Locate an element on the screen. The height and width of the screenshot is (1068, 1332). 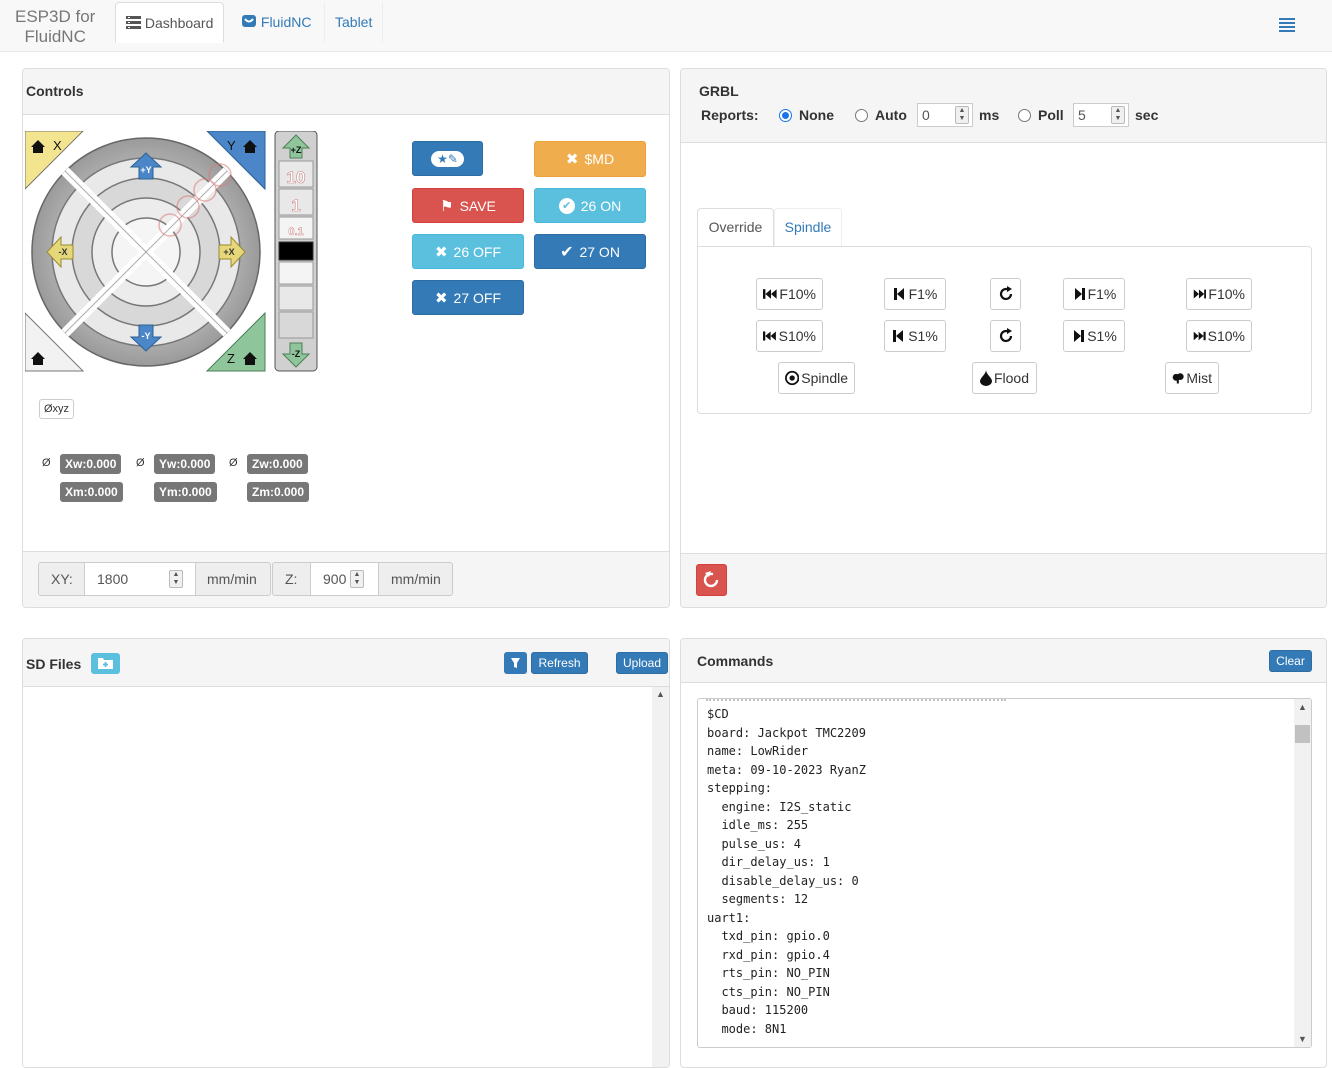
commands-scrollbar: ▲ ▼ is located at coordinates (1302, 873).